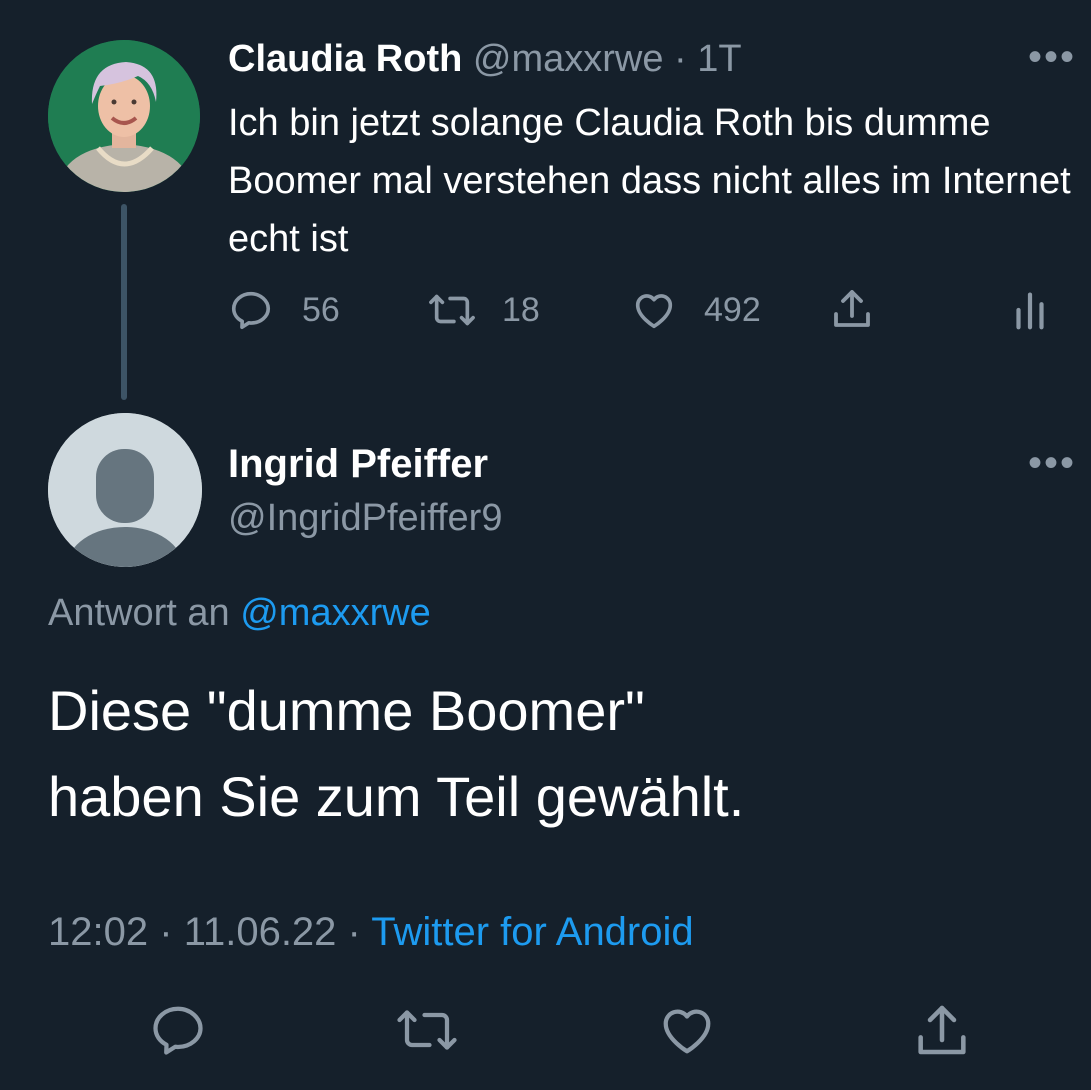 The image size is (1091, 1090). Describe the element at coordinates (396, 796) in the screenshot. I see `reply-text-line-2: haben Sie zum Teil gewählt.` at that location.